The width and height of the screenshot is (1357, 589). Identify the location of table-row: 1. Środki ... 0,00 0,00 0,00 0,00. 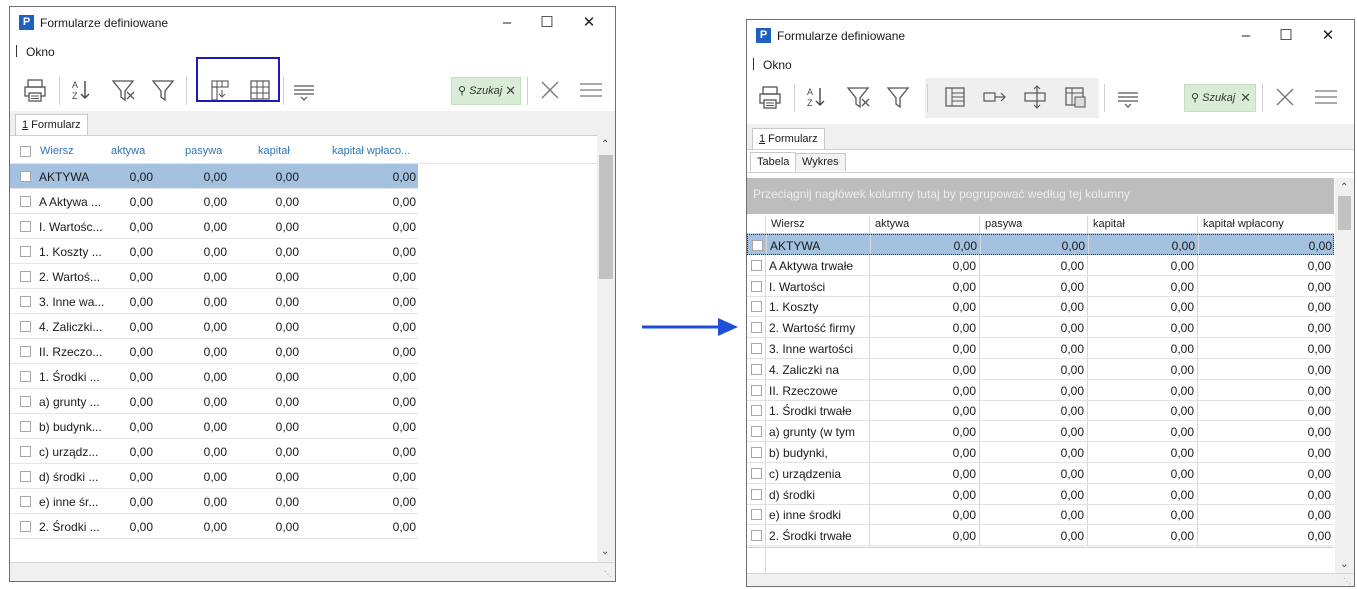
(214, 376).